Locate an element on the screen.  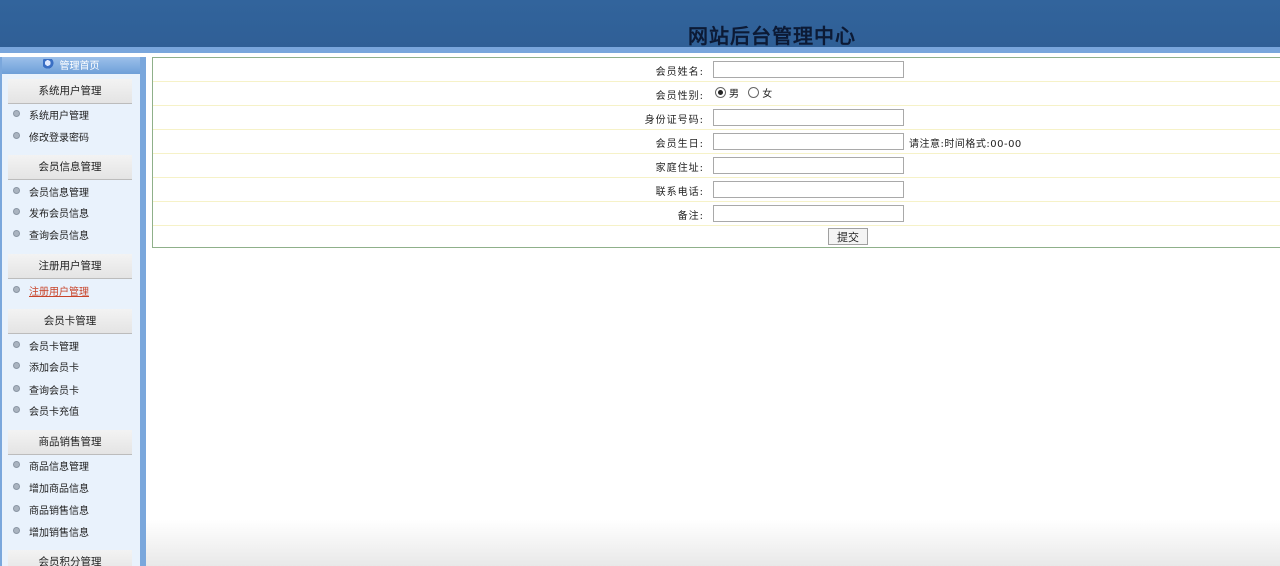
form-row-phone: 联系电话: is located at coordinates (716, 190).